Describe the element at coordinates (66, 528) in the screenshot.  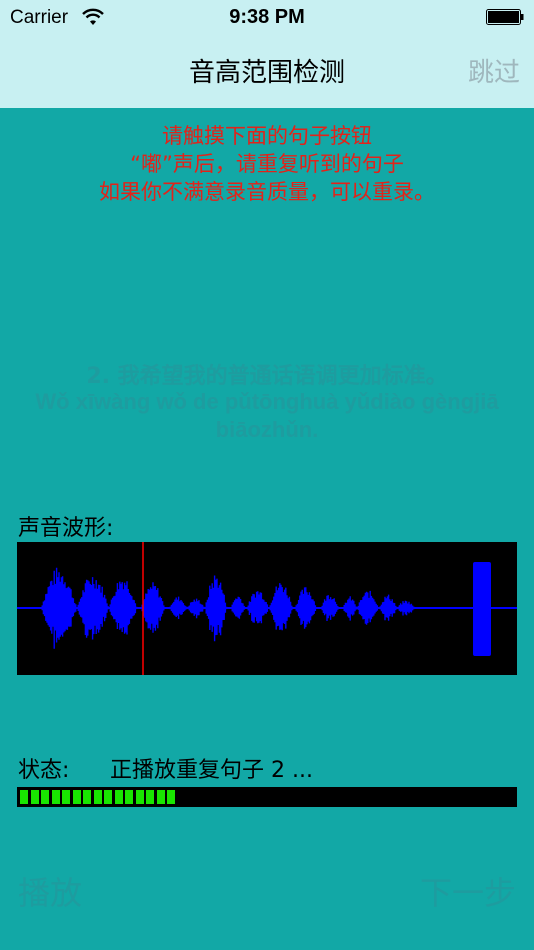
I see `waveform-label: 声音波形:` at that location.